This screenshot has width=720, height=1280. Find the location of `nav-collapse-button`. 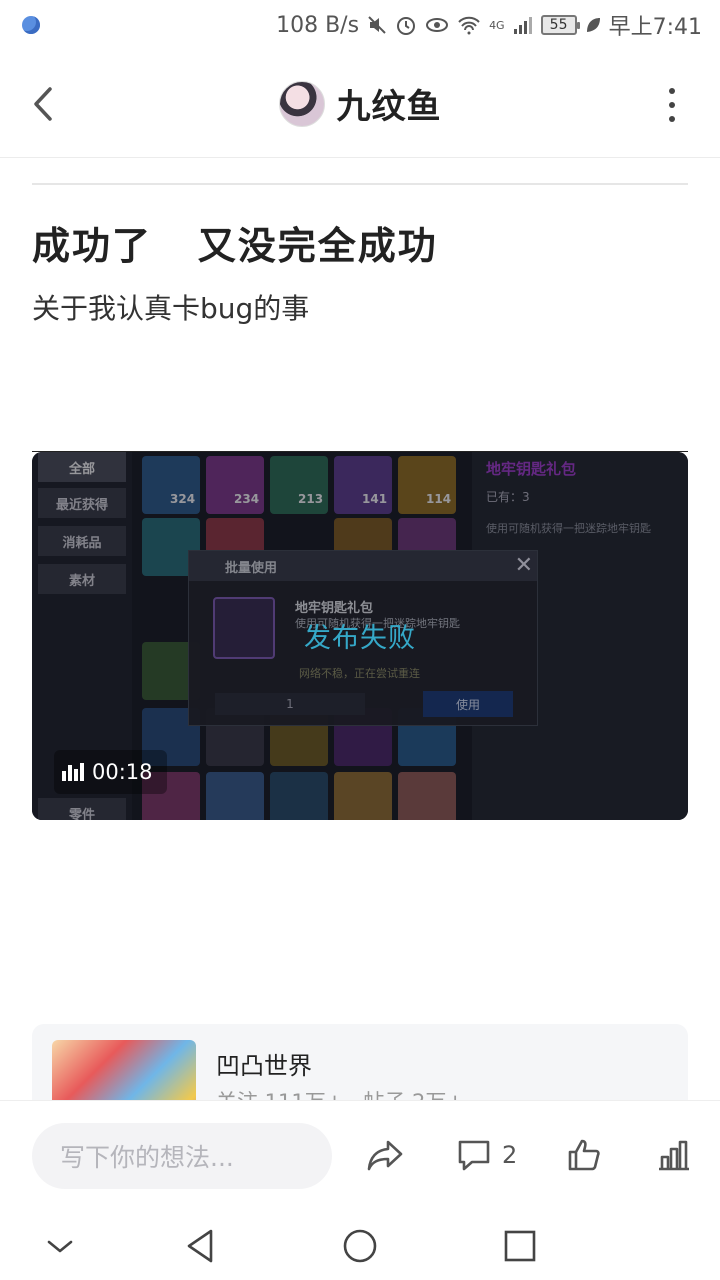

nav-collapse-button is located at coordinates (60, 1246).